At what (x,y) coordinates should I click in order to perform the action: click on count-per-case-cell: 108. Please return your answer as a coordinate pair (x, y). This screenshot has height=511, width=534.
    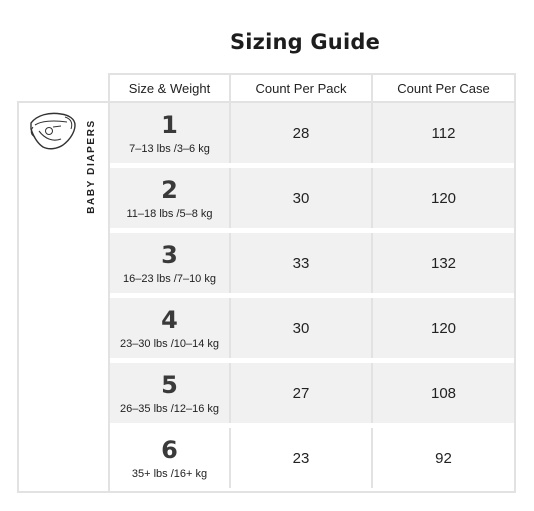
    Looking at the image, I should click on (443, 393).